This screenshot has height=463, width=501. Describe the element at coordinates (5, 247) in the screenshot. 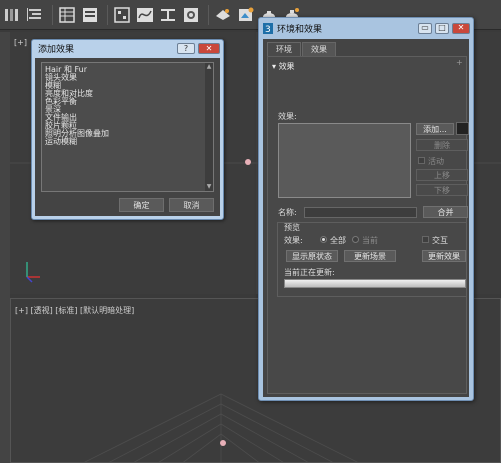

I see `command-strip` at that location.